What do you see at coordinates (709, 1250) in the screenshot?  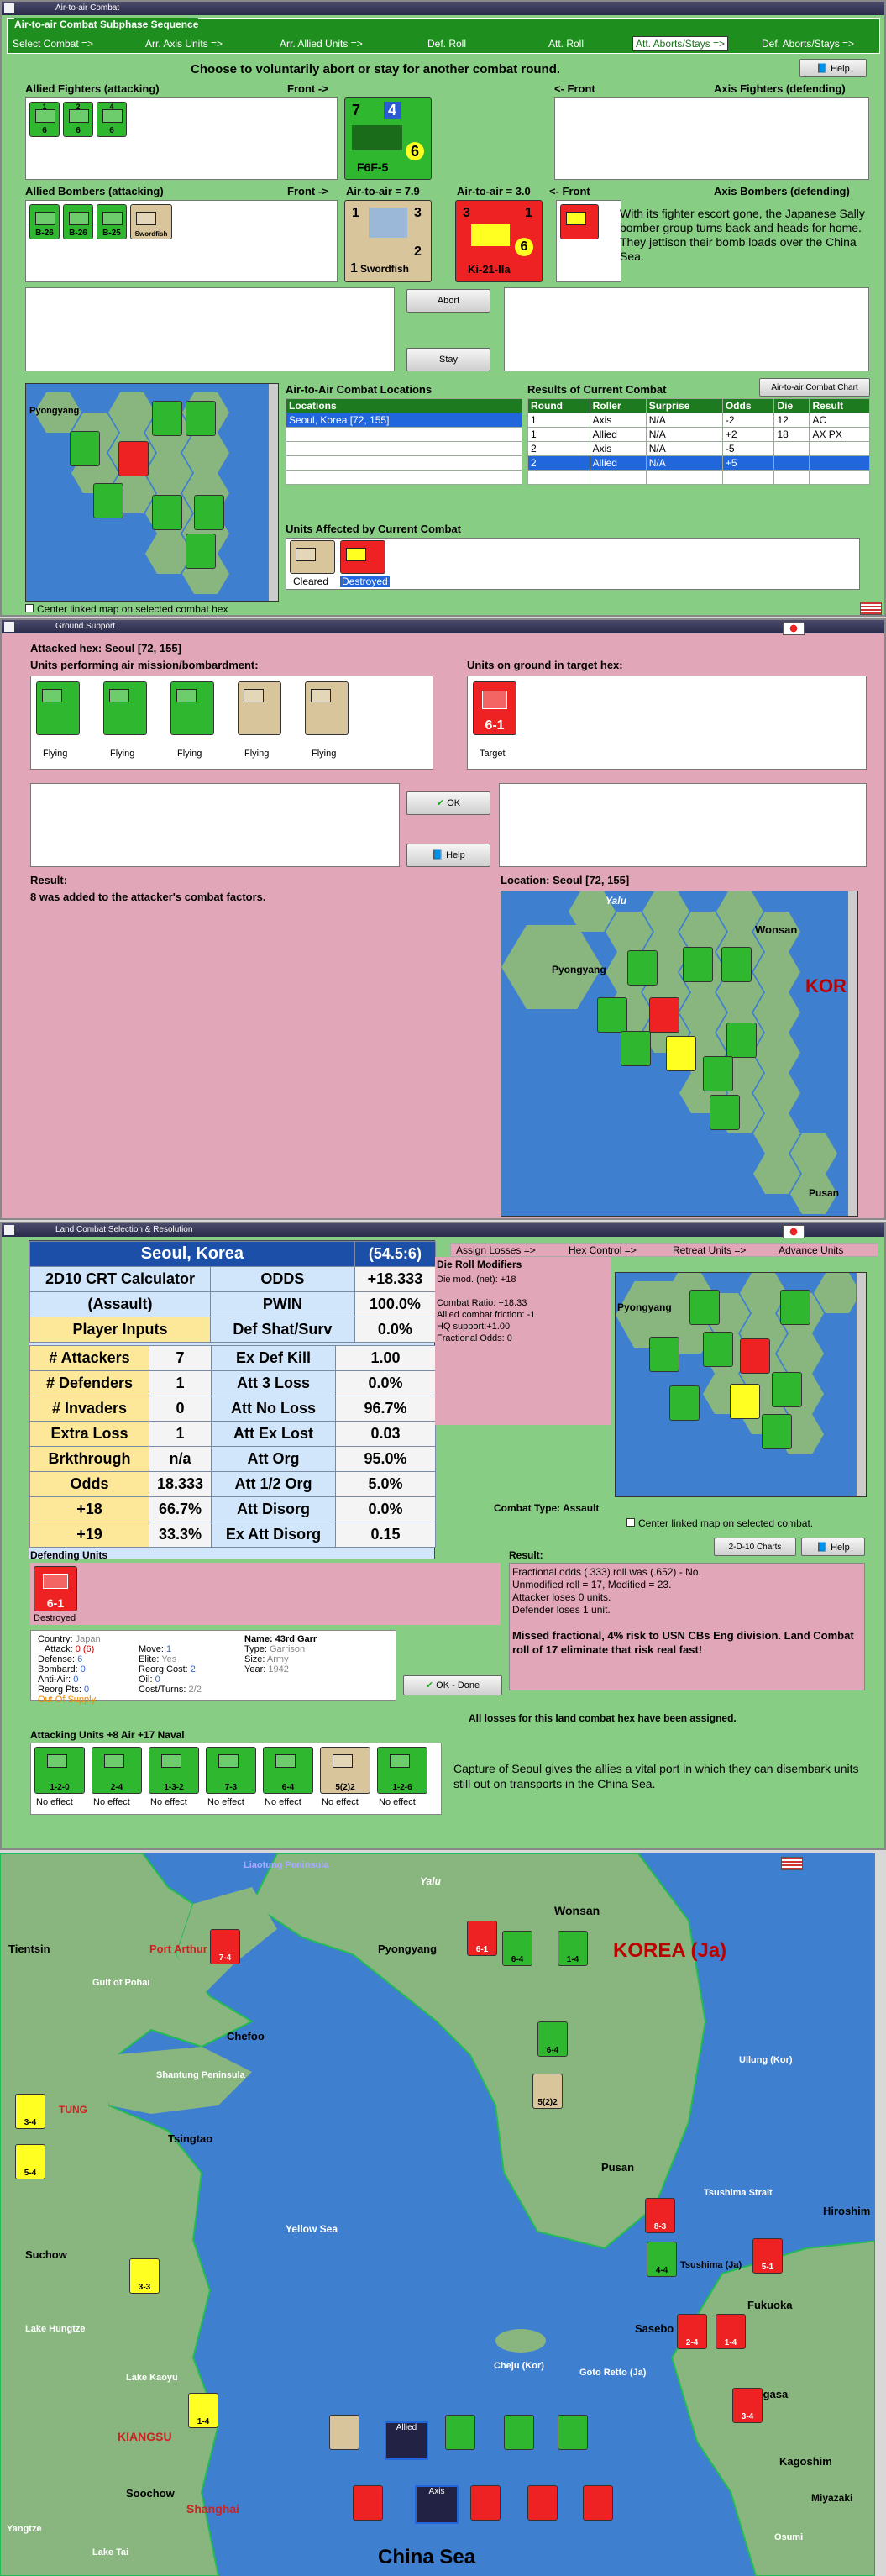 I see `step-retreat: Retreat Units =>` at bounding box center [709, 1250].